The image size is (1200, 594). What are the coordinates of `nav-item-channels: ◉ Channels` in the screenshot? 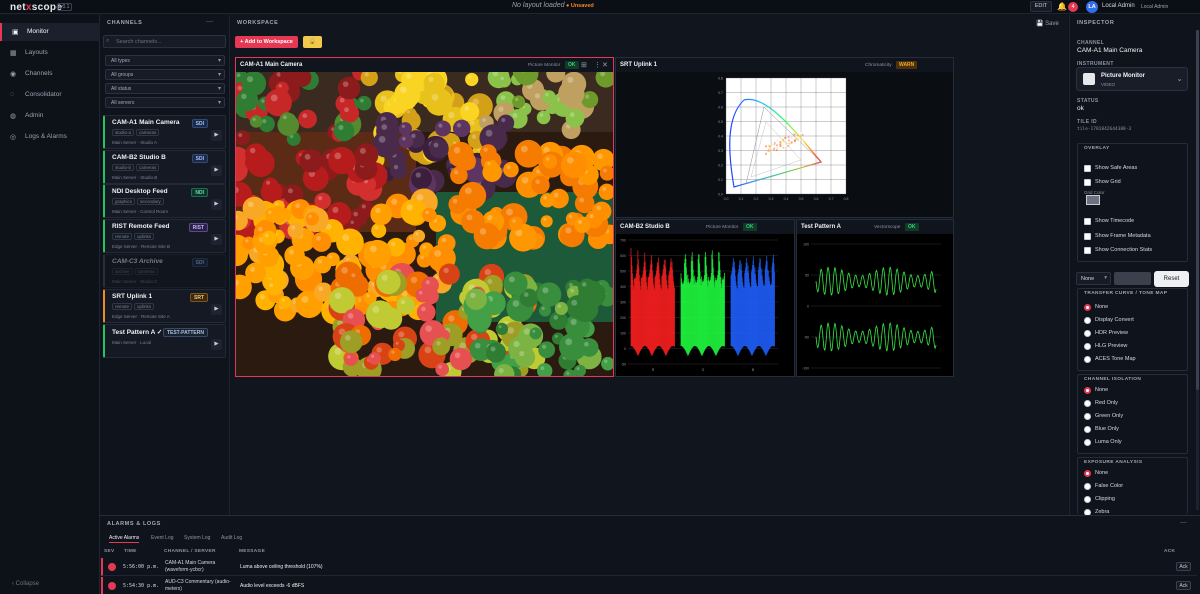 It's located at (50, 74).